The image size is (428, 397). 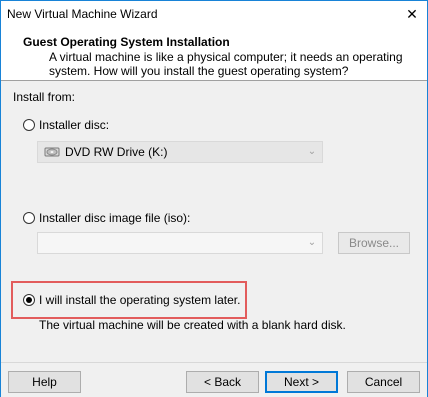 What do you see at coordinates (301, 382) in the screenshot?
I see `next-button: Next >` at bounding box center [301, 382].